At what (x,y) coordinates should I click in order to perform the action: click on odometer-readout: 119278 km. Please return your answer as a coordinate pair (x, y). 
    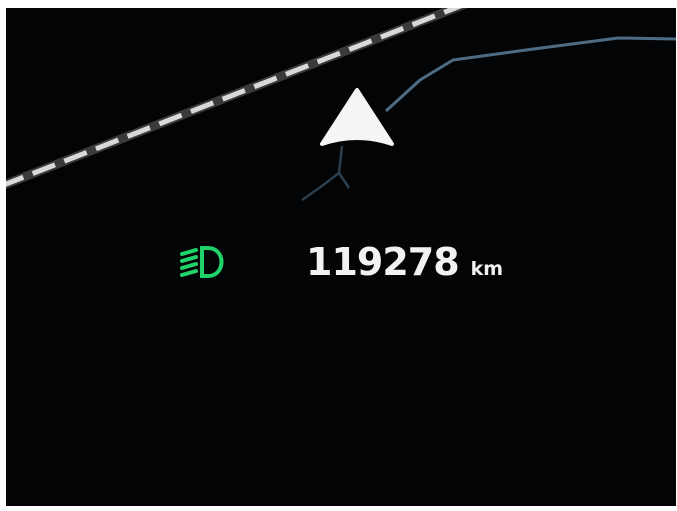
    Looking at the image, I should click on (404, 262).